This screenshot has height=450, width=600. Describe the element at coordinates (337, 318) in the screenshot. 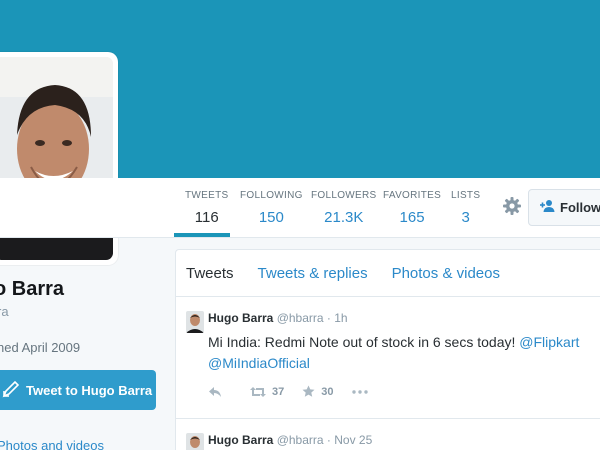

I see `tweet-timestamp: · 1h` at that location.